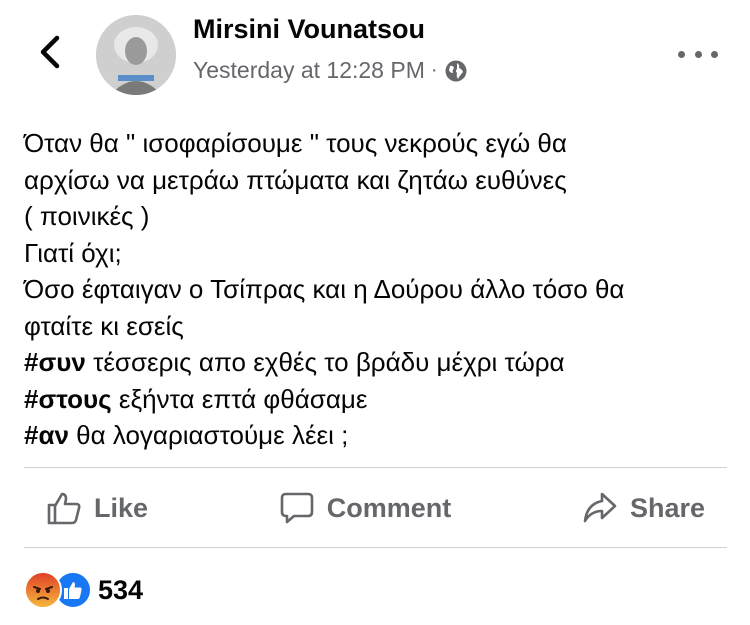 This screenshot has width=750, height=625. I want to click on post-line-text: θα λογαριαστούμε λέει ;, so click(208, 435).